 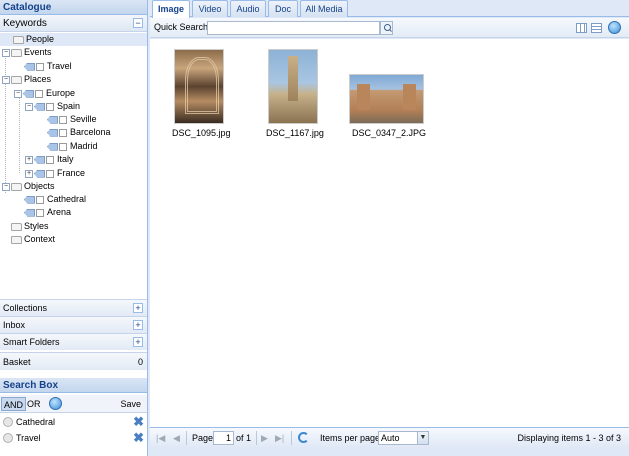 What do you see at coordinates (283, 8) in the screenshot?
I see `tab-doc: Doc` at bounding box center [283, 8].